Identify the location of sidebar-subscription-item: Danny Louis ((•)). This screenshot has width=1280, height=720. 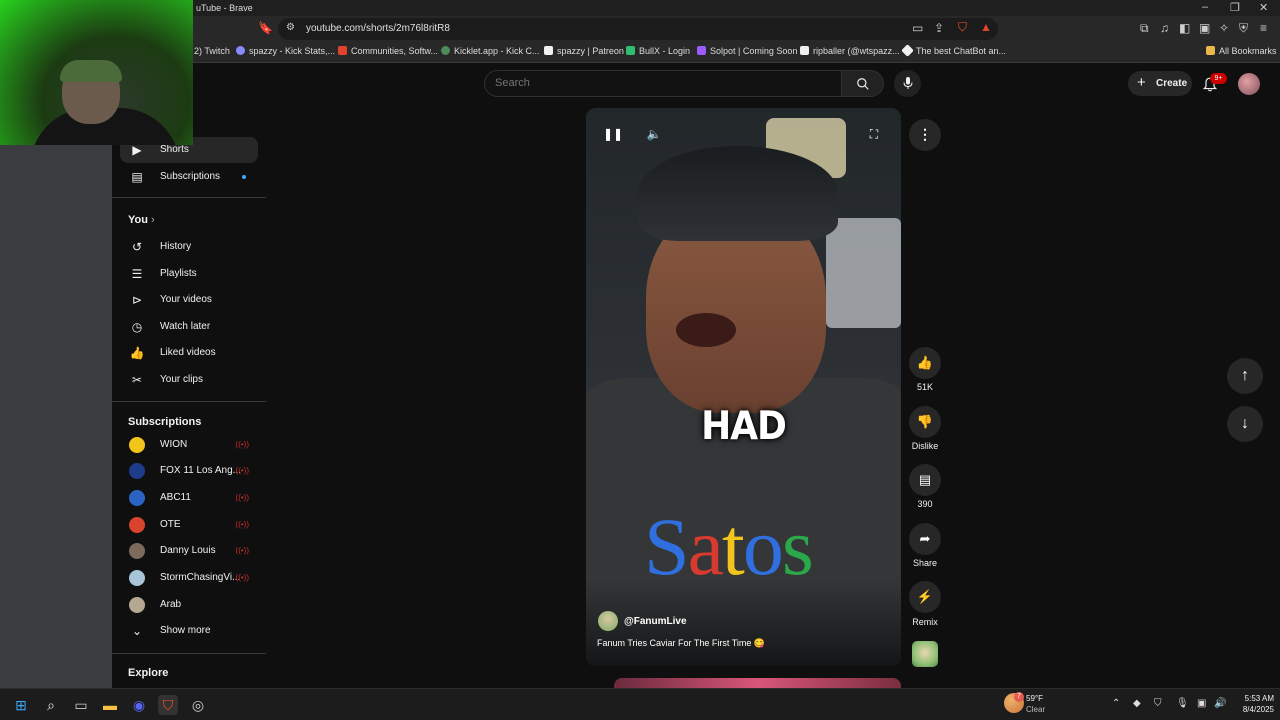
(189, 551).